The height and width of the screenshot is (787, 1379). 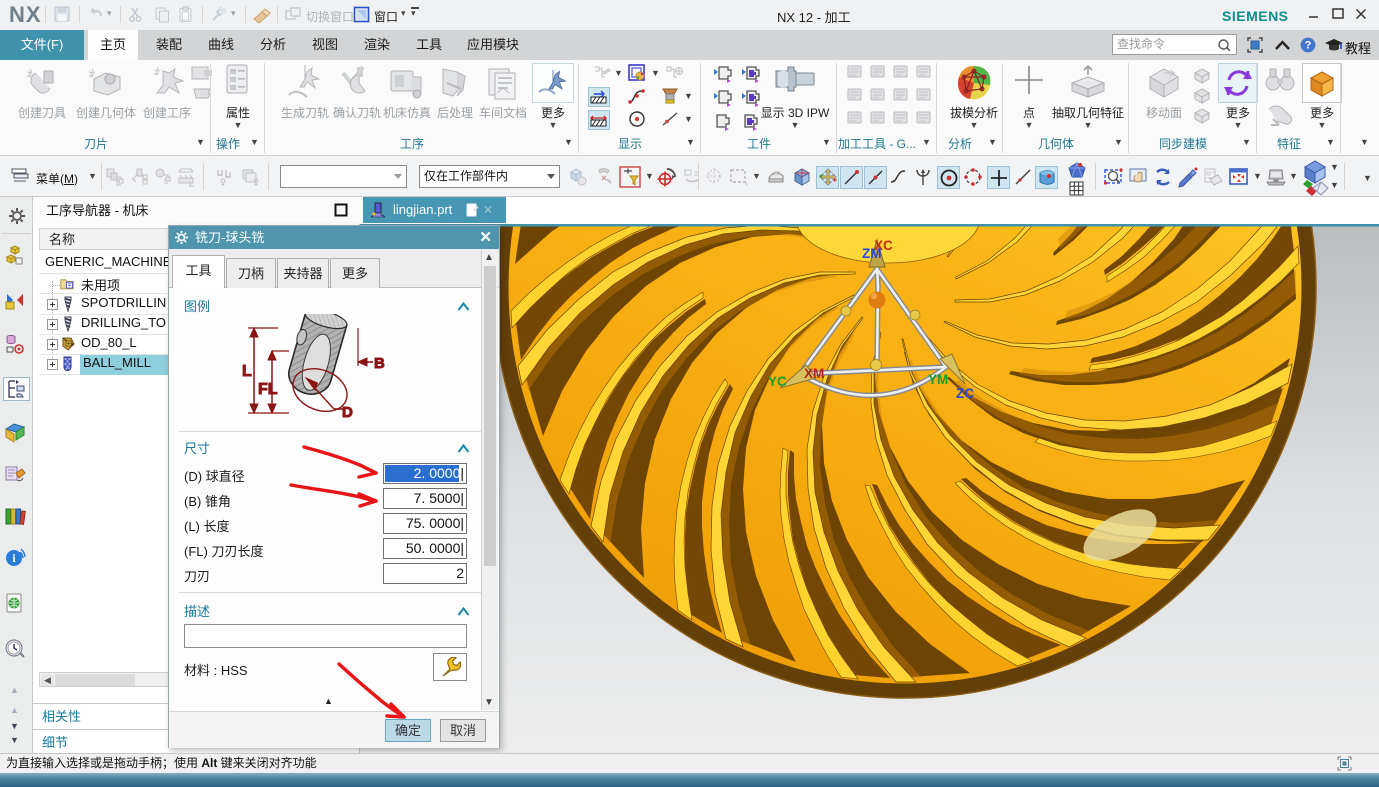 I want to click on svg-text: FL, so click(x=268, y=389).